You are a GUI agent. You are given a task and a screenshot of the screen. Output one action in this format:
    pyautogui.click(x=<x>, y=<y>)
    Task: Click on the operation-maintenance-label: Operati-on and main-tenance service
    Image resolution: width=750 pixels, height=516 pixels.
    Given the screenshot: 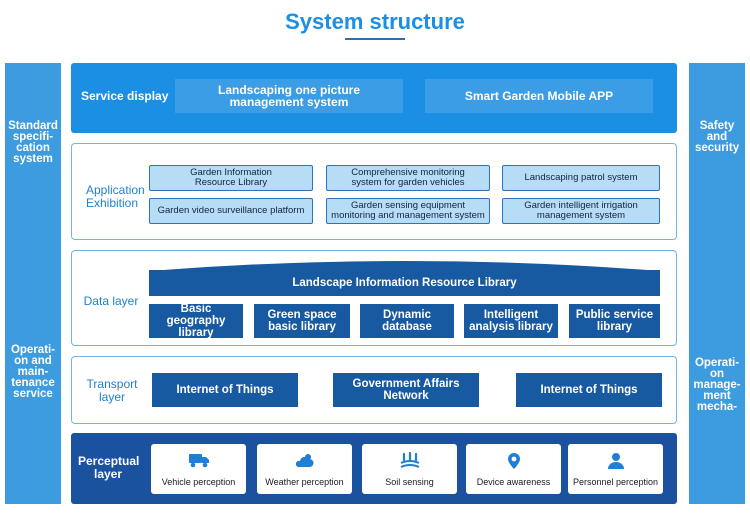 What is the action you would take?
    pyautogui.click(x=33, y=372)
    